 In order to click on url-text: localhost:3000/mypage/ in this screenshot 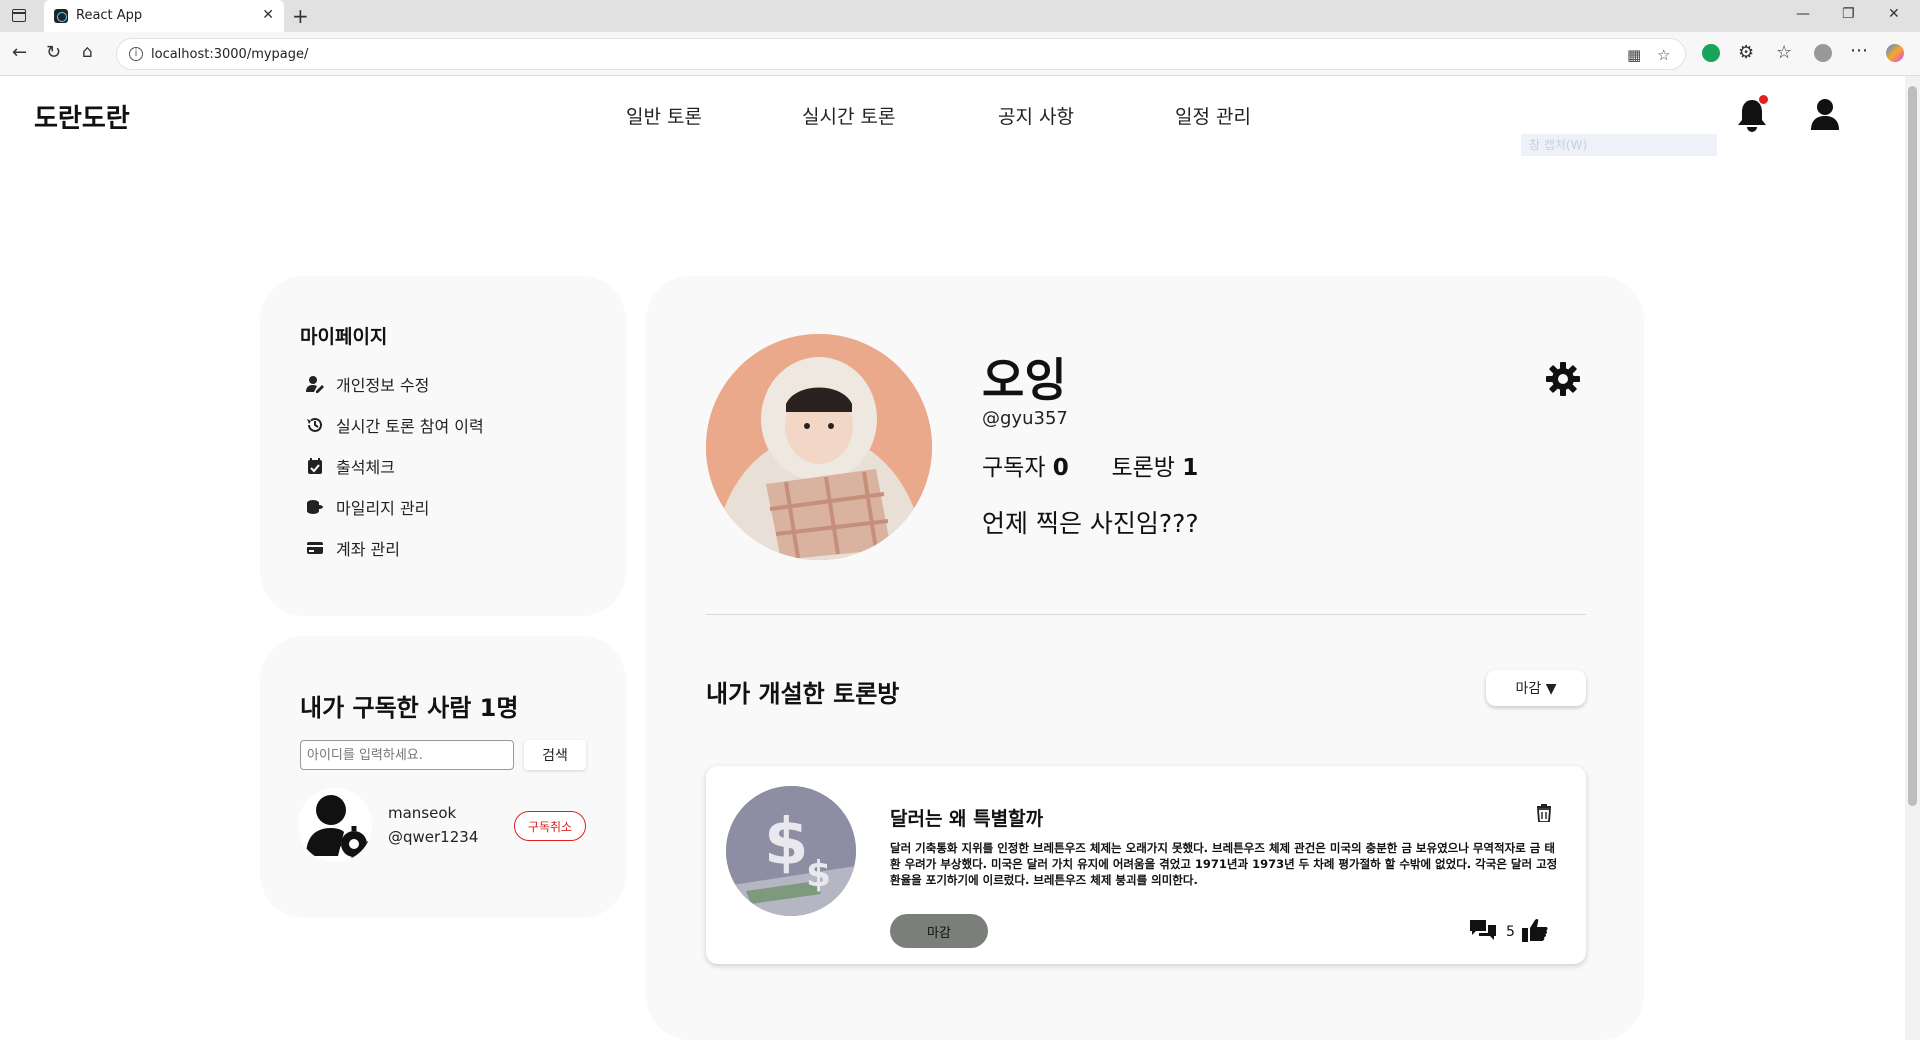, I will do `click(230, 54)`.